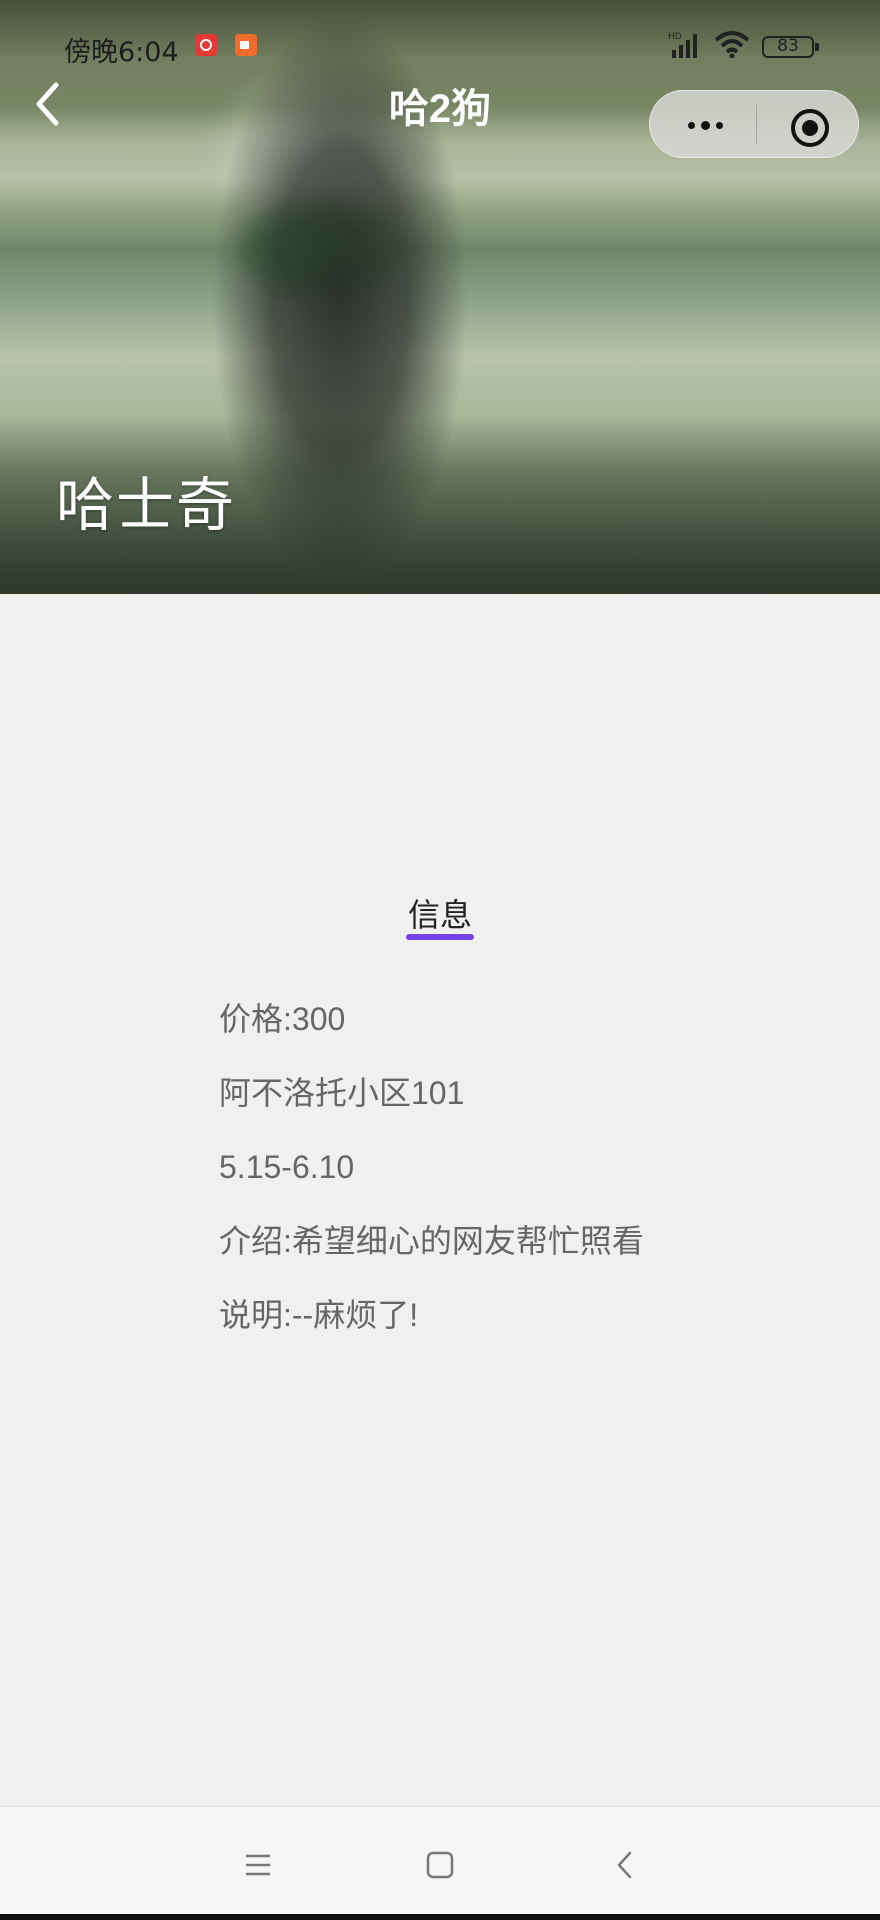 Image resolution: width=880 pixels, height=1920 pixels. I want to click on system-nav-bar, so click(440, 1863).